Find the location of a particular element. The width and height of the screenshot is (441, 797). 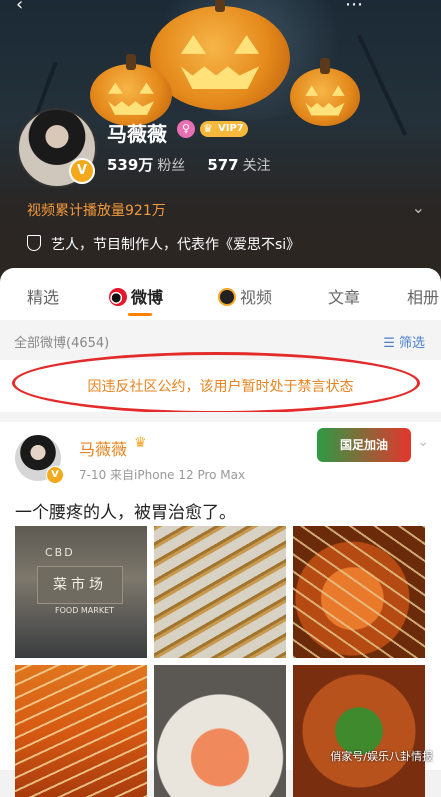

active-tab-indicator is located at coordinates (140, 314).